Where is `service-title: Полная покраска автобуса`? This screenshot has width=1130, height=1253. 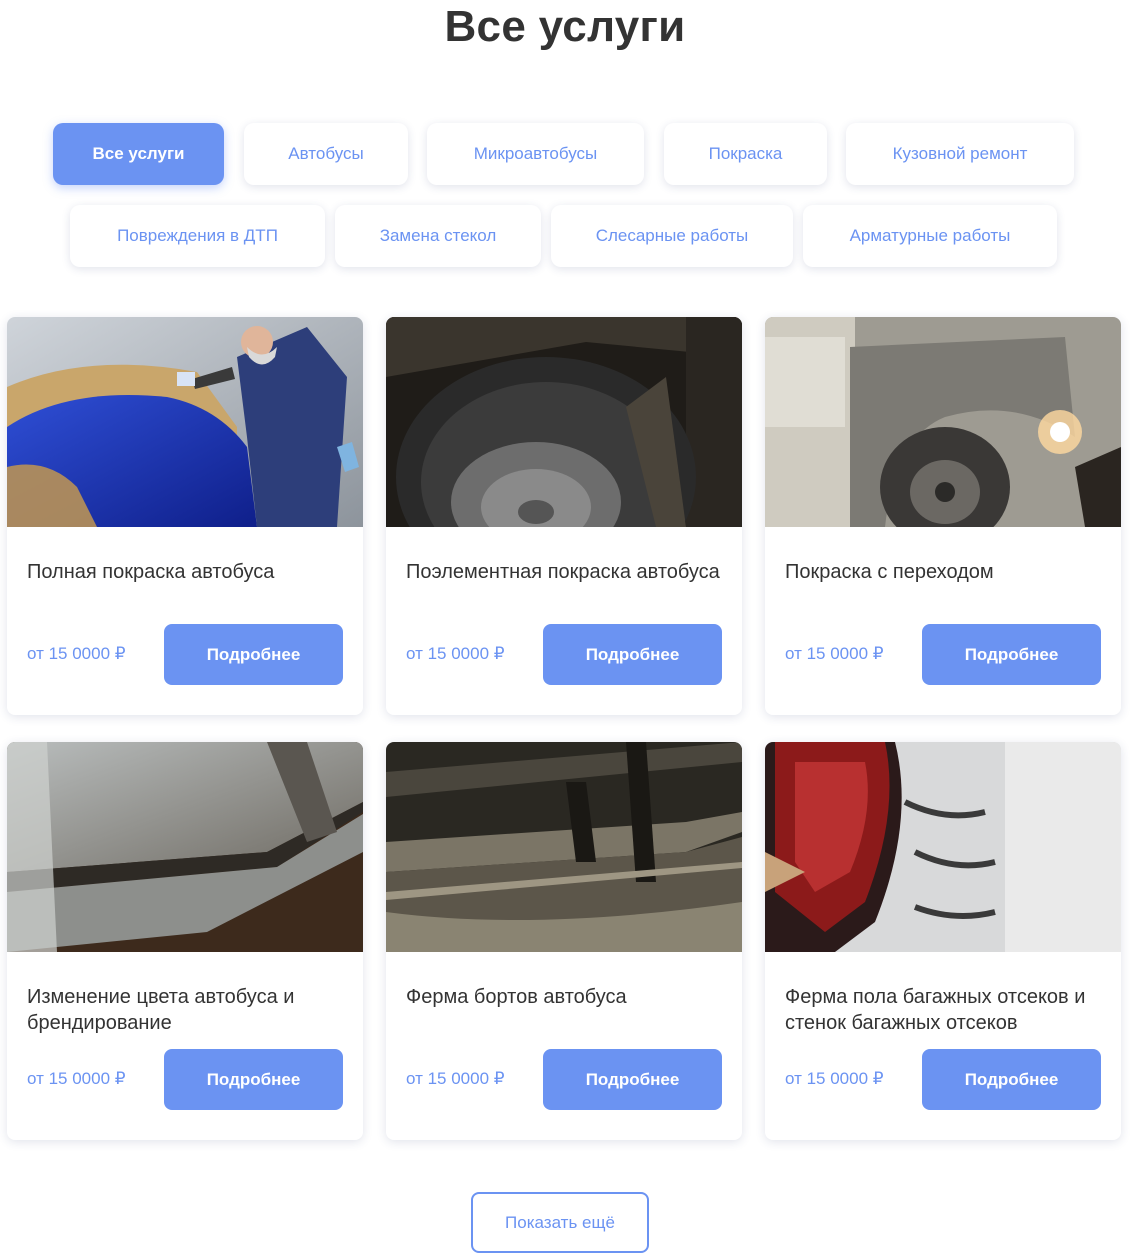 service-title: Полная покраска автобуса is located at coordinates (151, 572).